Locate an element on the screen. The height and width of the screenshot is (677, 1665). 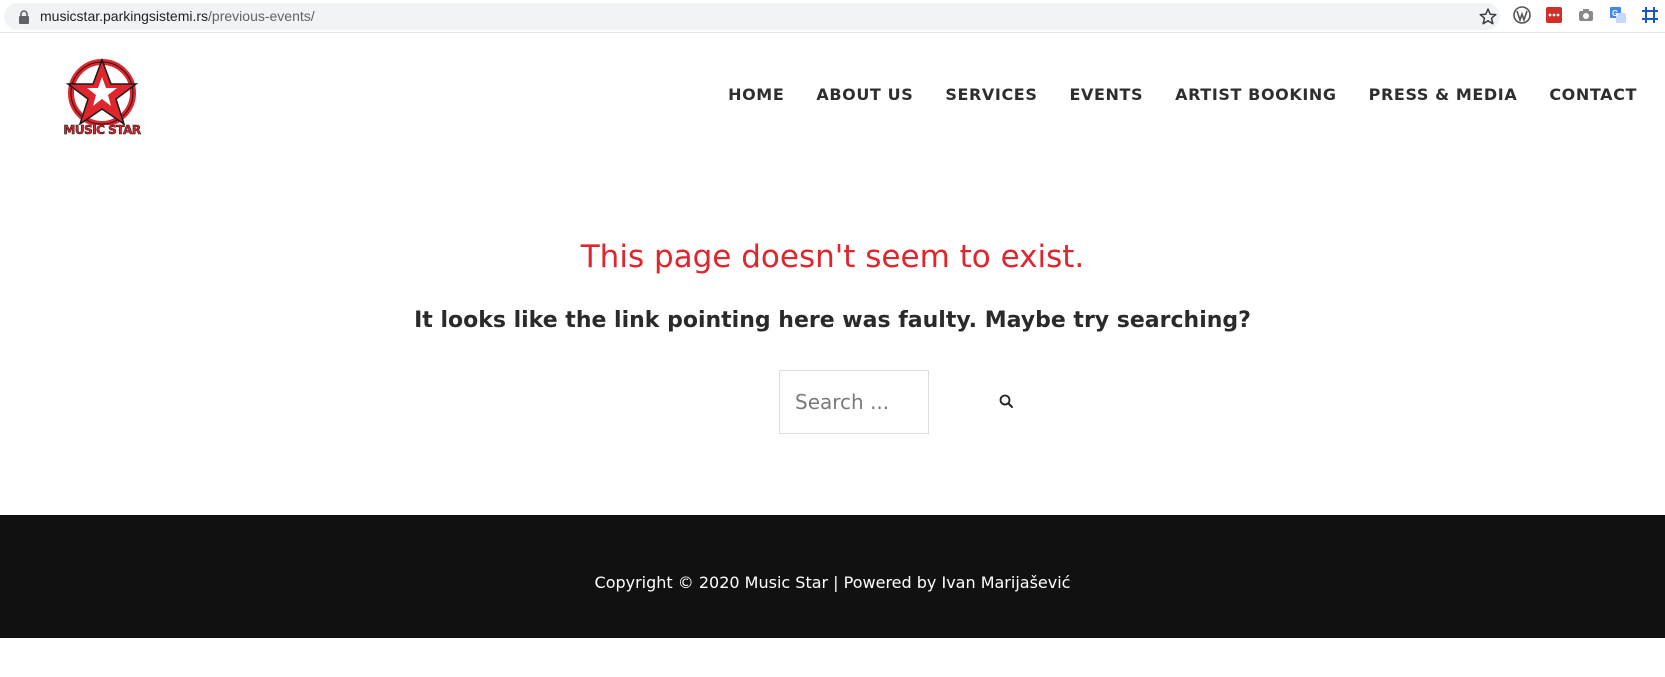
google-translate-icon: G is located at coordinates (1618, 15).